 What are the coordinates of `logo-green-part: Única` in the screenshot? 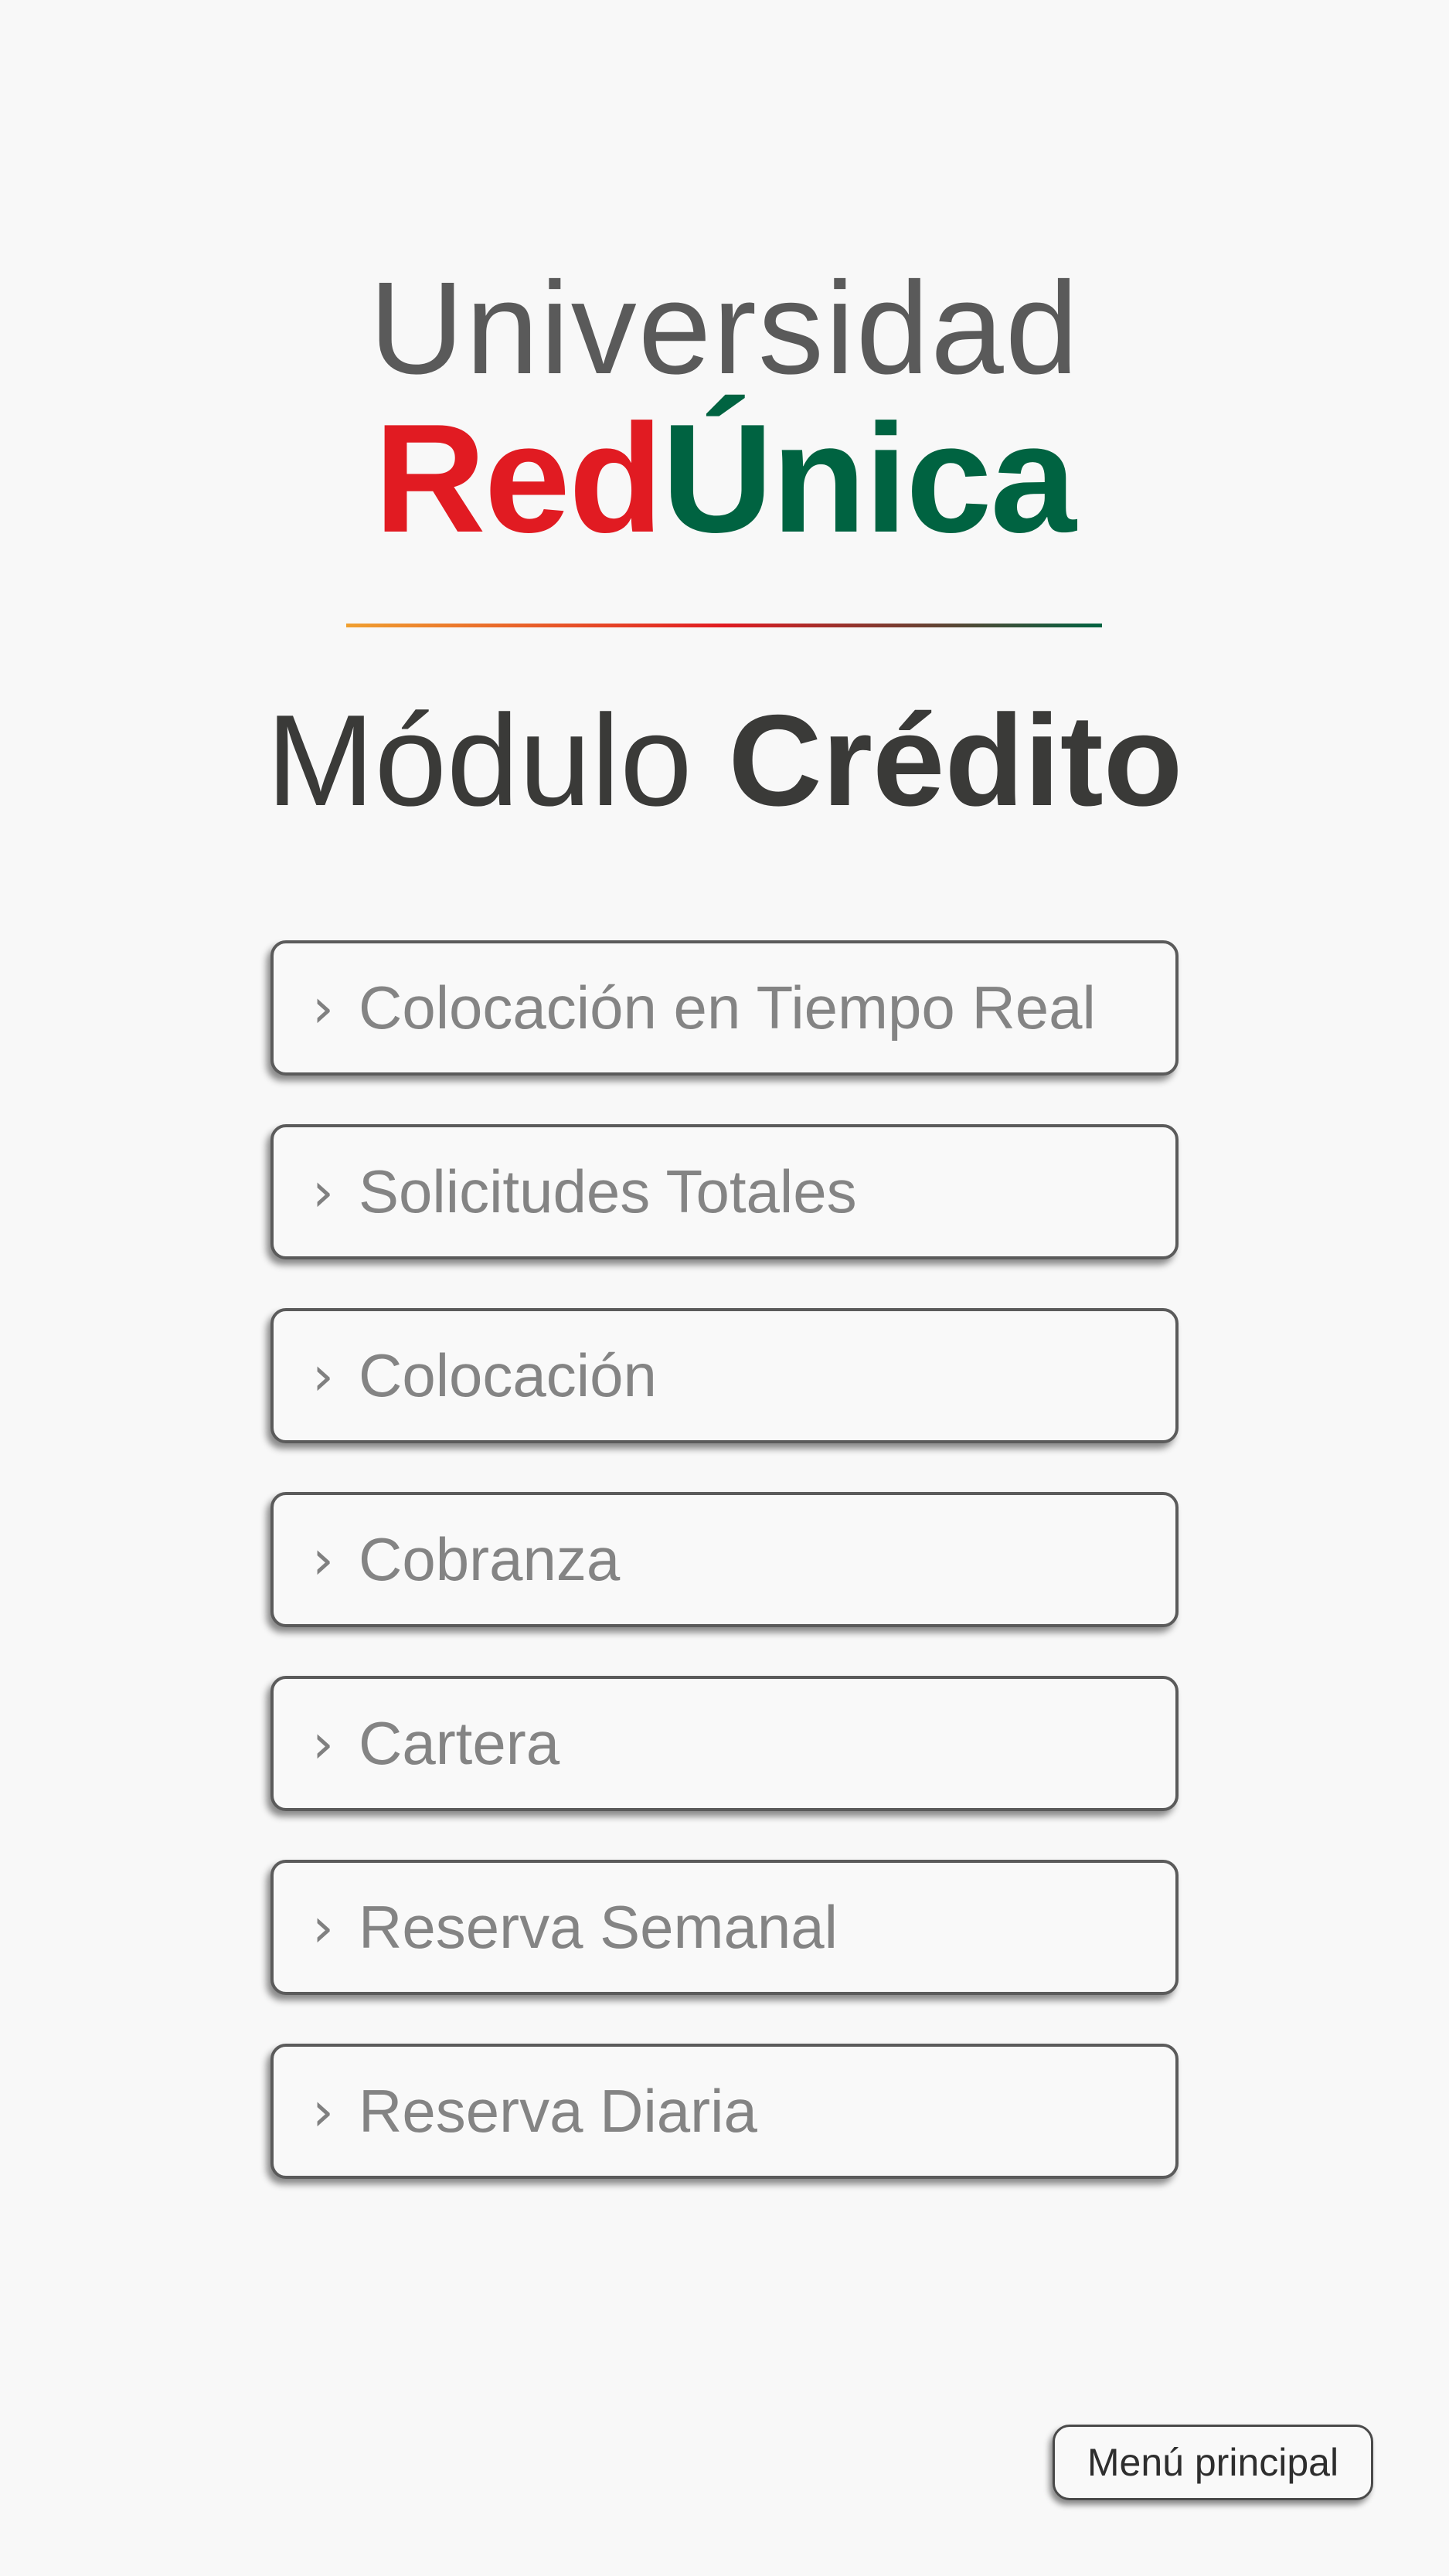 It's located at (870, 479).